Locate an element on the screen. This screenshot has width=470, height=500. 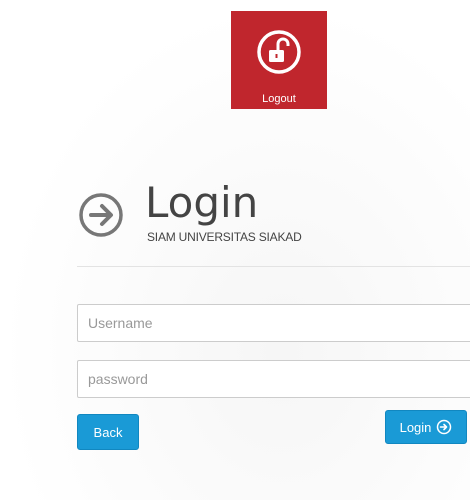
logout-button: Logout is located at coordinates (279, 60).